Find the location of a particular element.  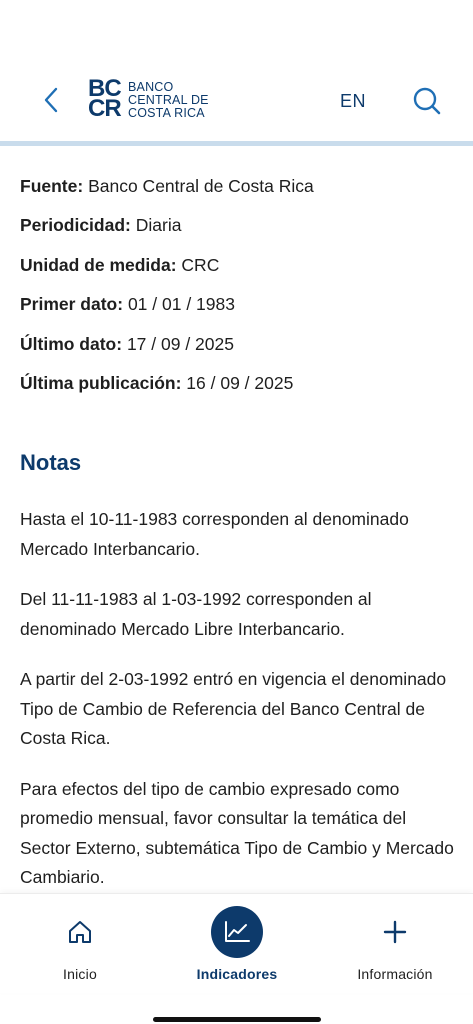

meta-primer-dato: Primer dato: 01 / 01 / 1983 is located at coordinates (127, 304).